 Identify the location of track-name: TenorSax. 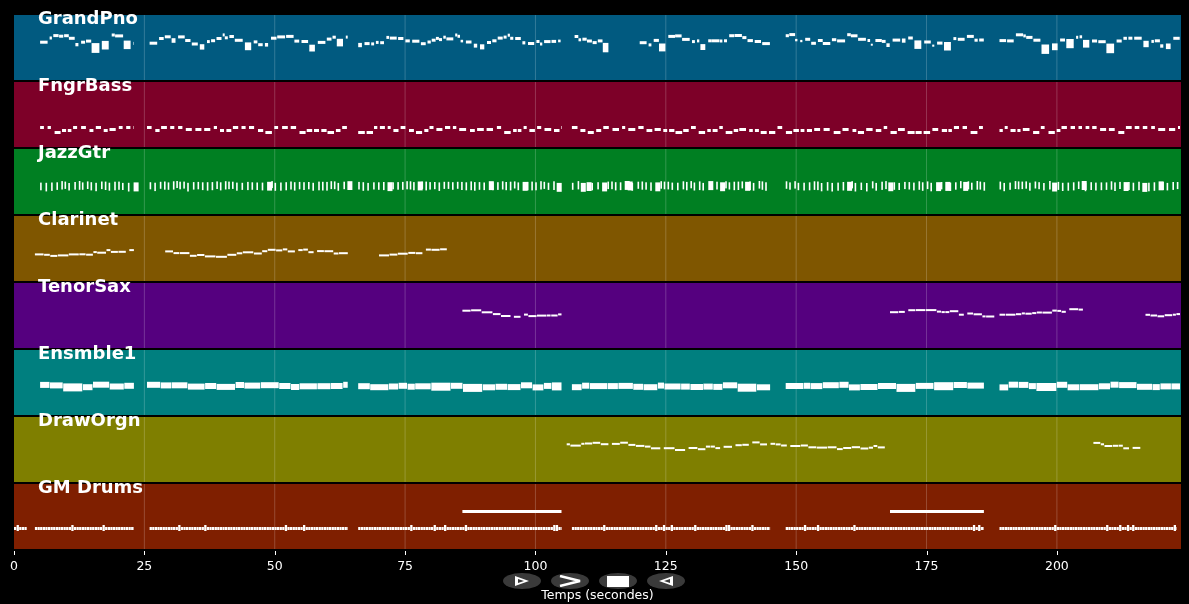
(84, 286).